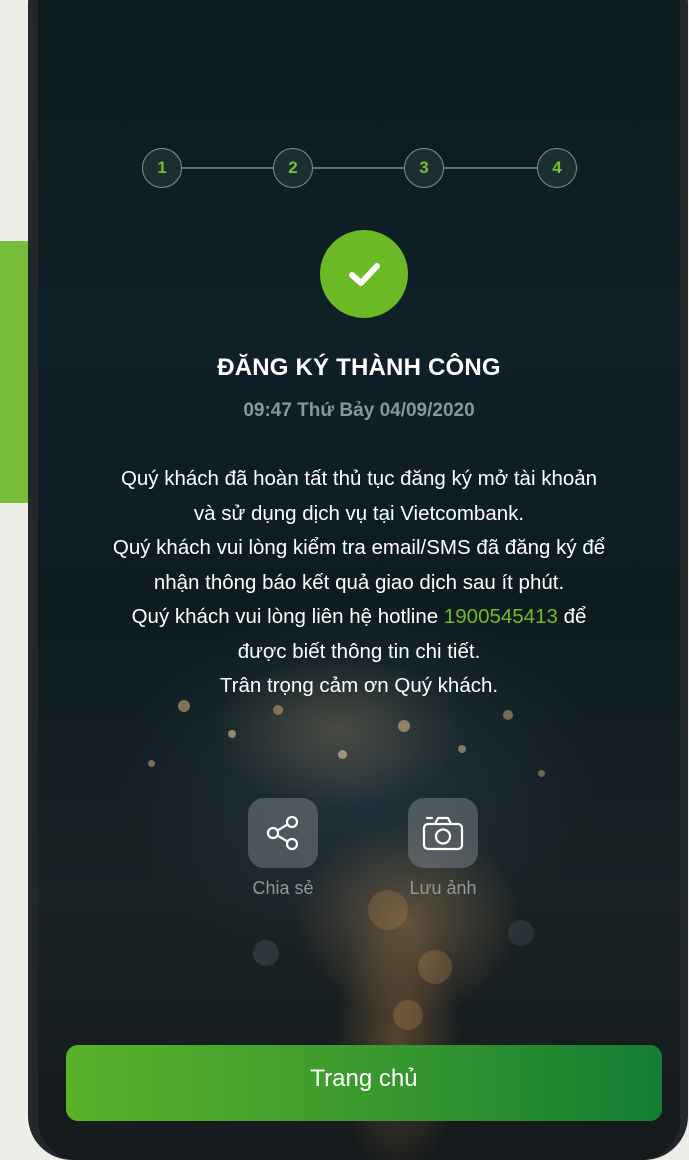  I want to click on success-badge, so click(364, 274).